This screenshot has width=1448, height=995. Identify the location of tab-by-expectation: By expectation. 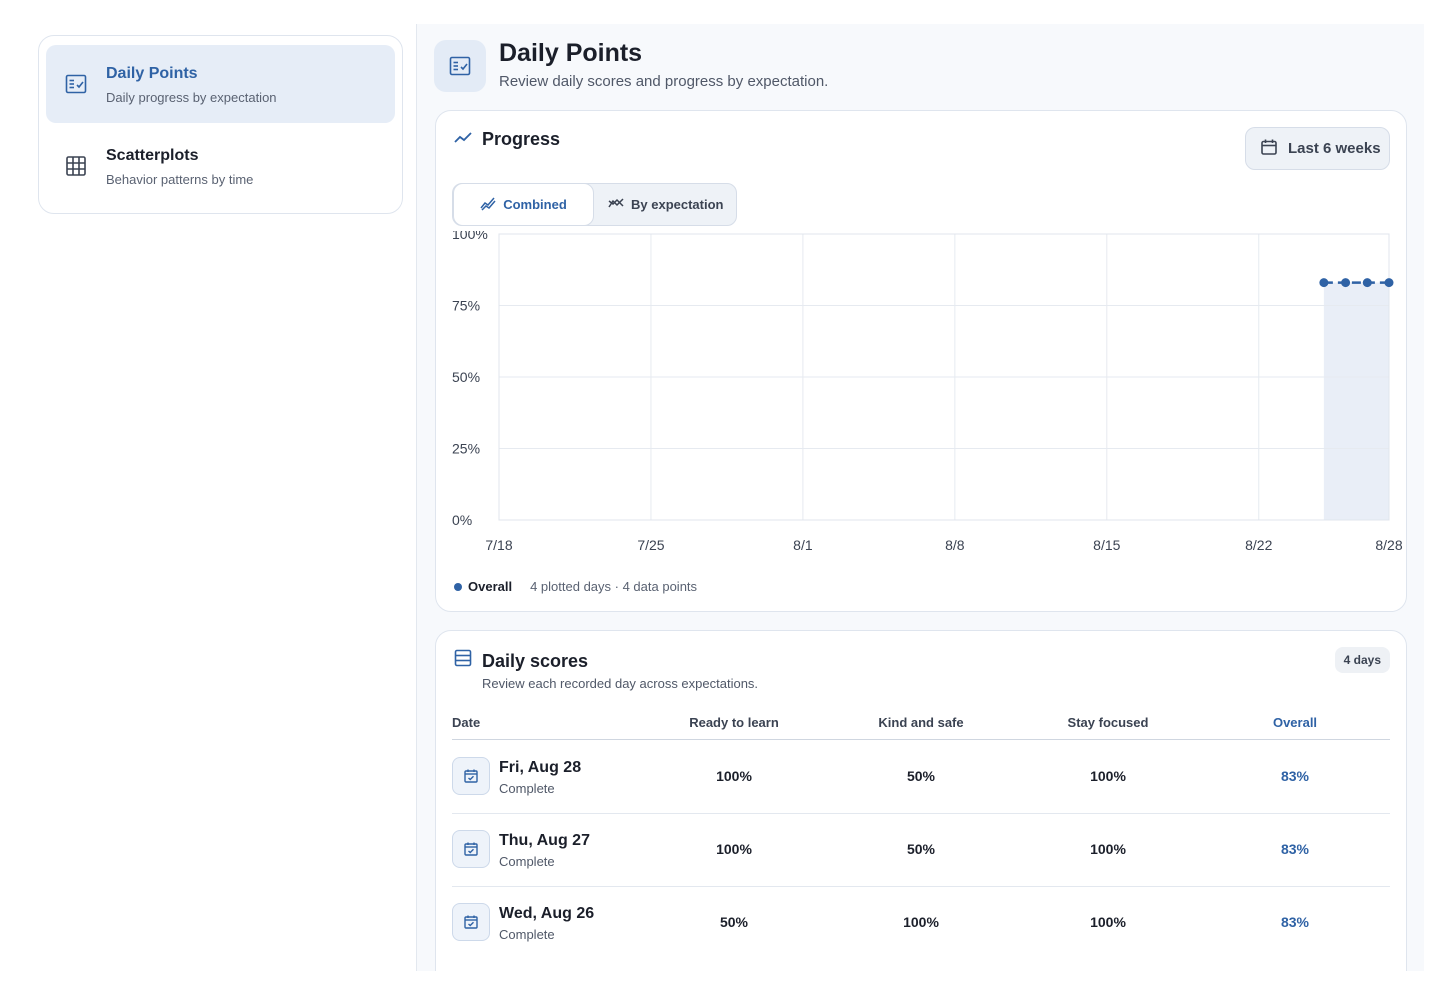
(665, 204).